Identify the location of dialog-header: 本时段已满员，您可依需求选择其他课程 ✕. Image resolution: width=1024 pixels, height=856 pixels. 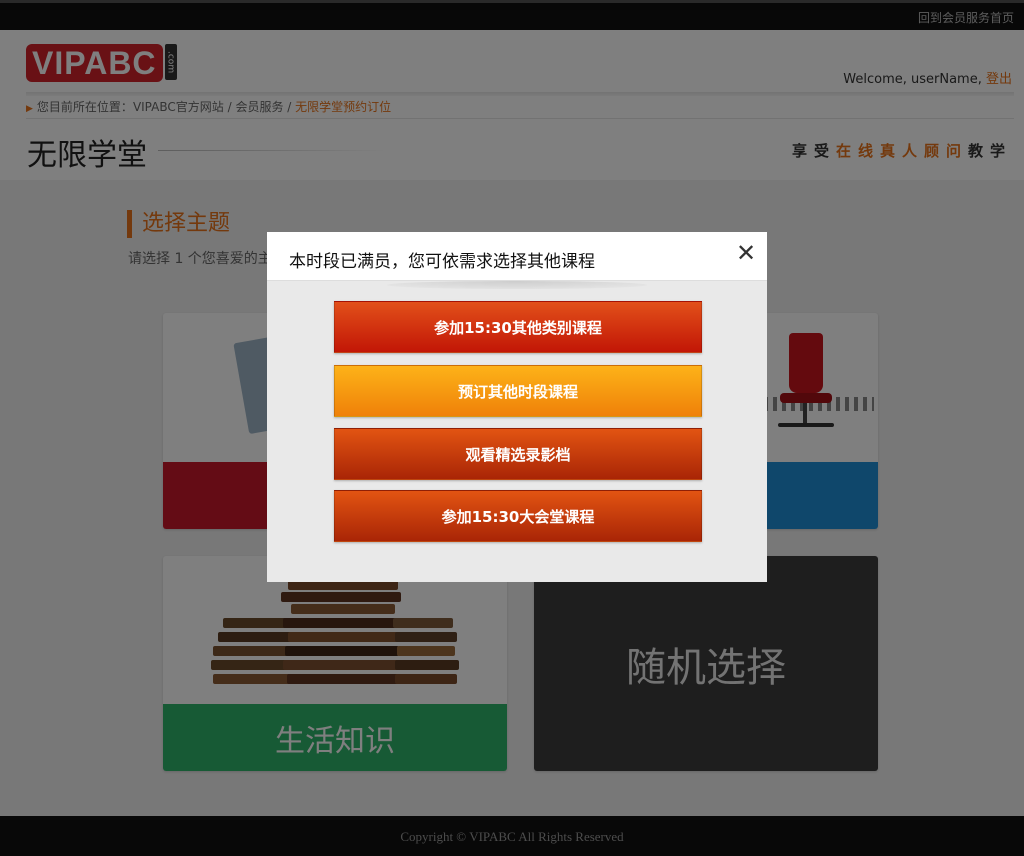
(517, 256).